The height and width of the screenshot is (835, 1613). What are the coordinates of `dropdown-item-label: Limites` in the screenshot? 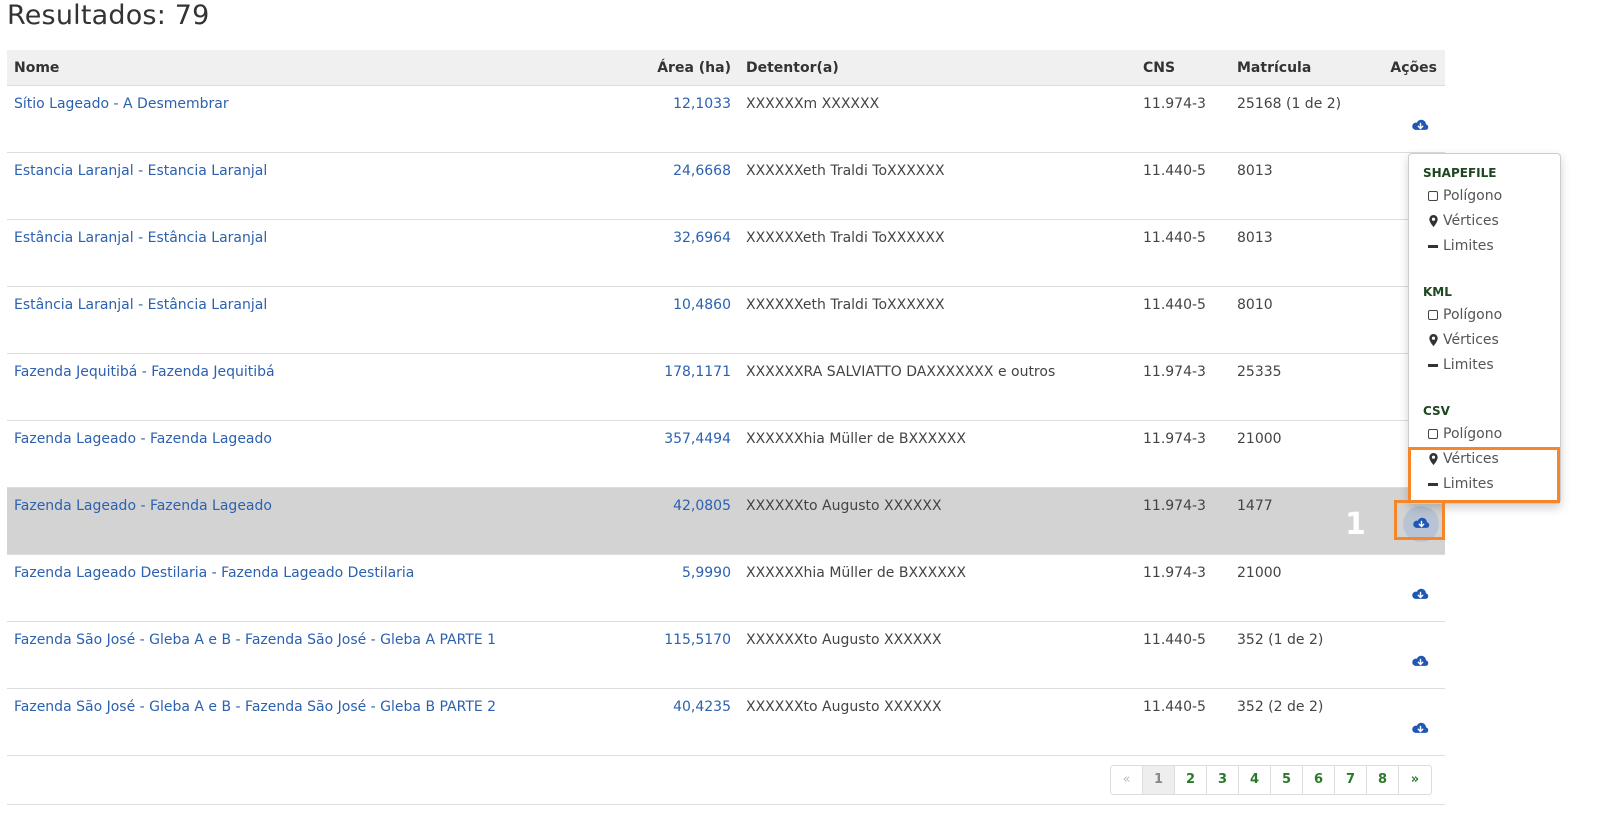 It's located at (1468, 246).